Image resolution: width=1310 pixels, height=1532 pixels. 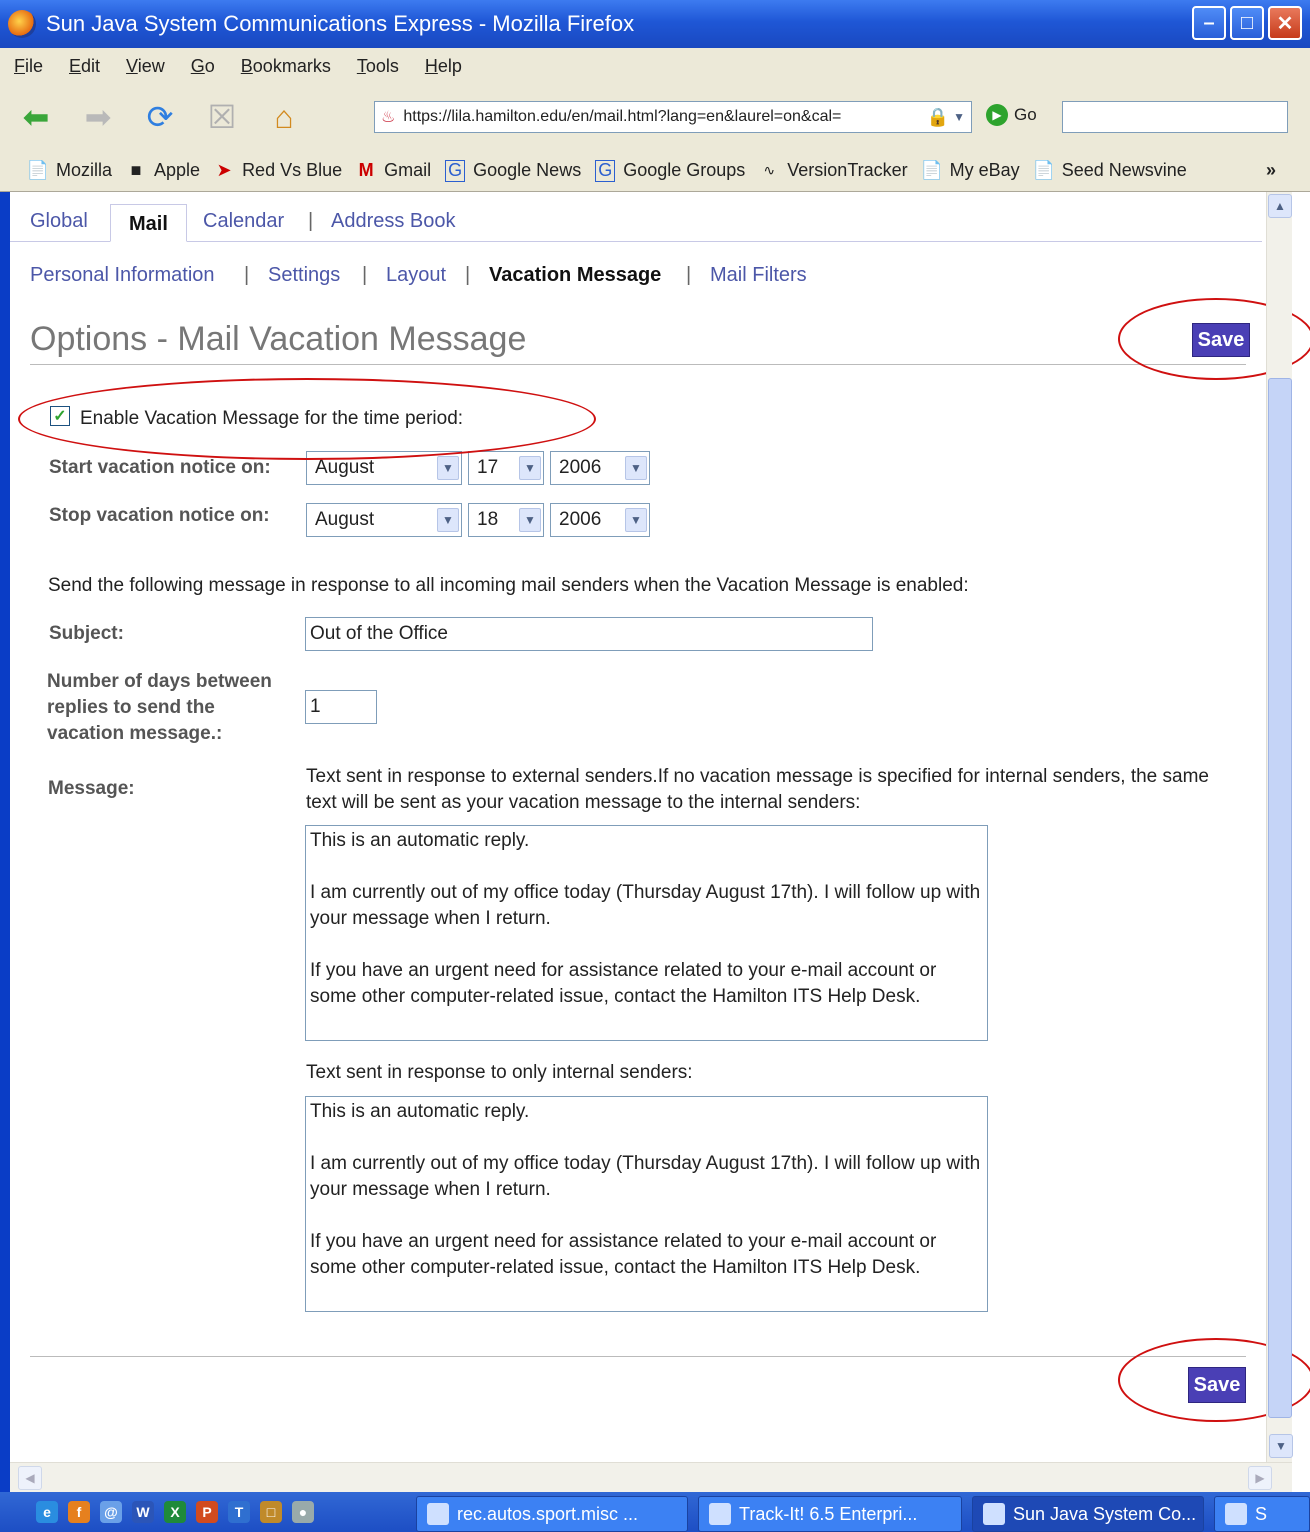 I want to click on bookmark-gmail: M Gmail, so click(x=394, y=171).